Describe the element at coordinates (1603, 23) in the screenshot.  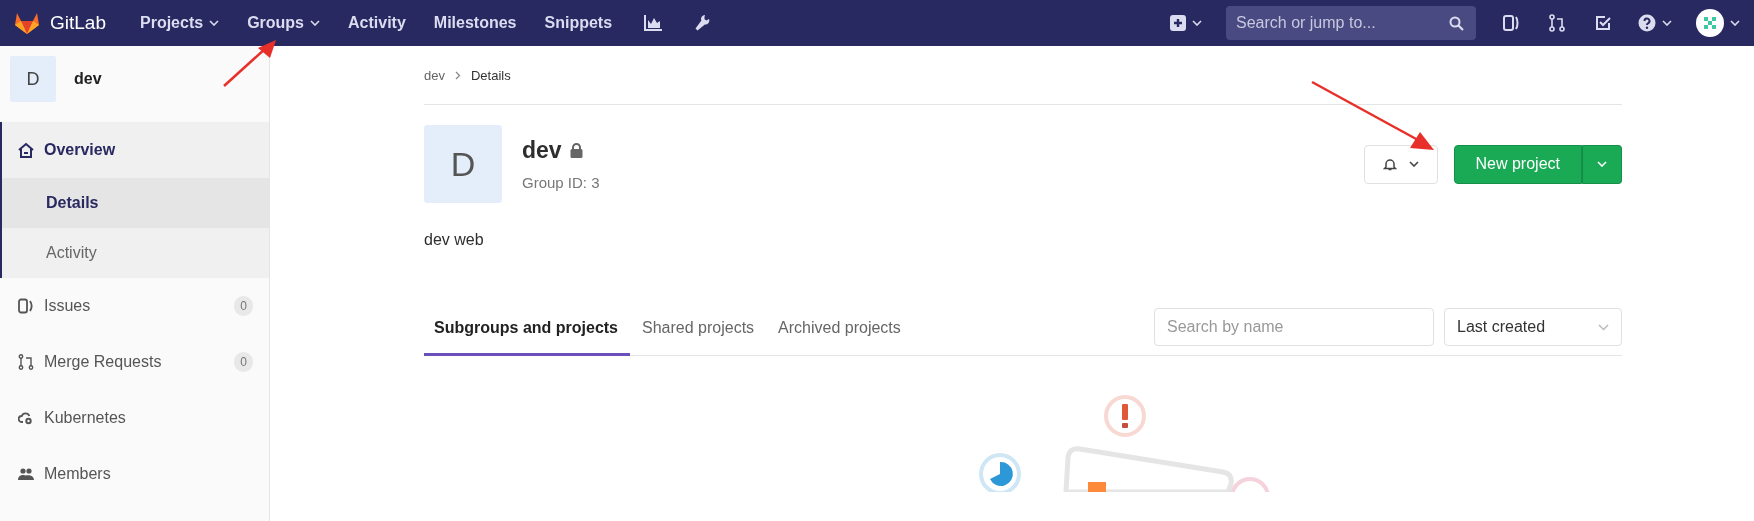
I see `todo-check-icon` at that location.